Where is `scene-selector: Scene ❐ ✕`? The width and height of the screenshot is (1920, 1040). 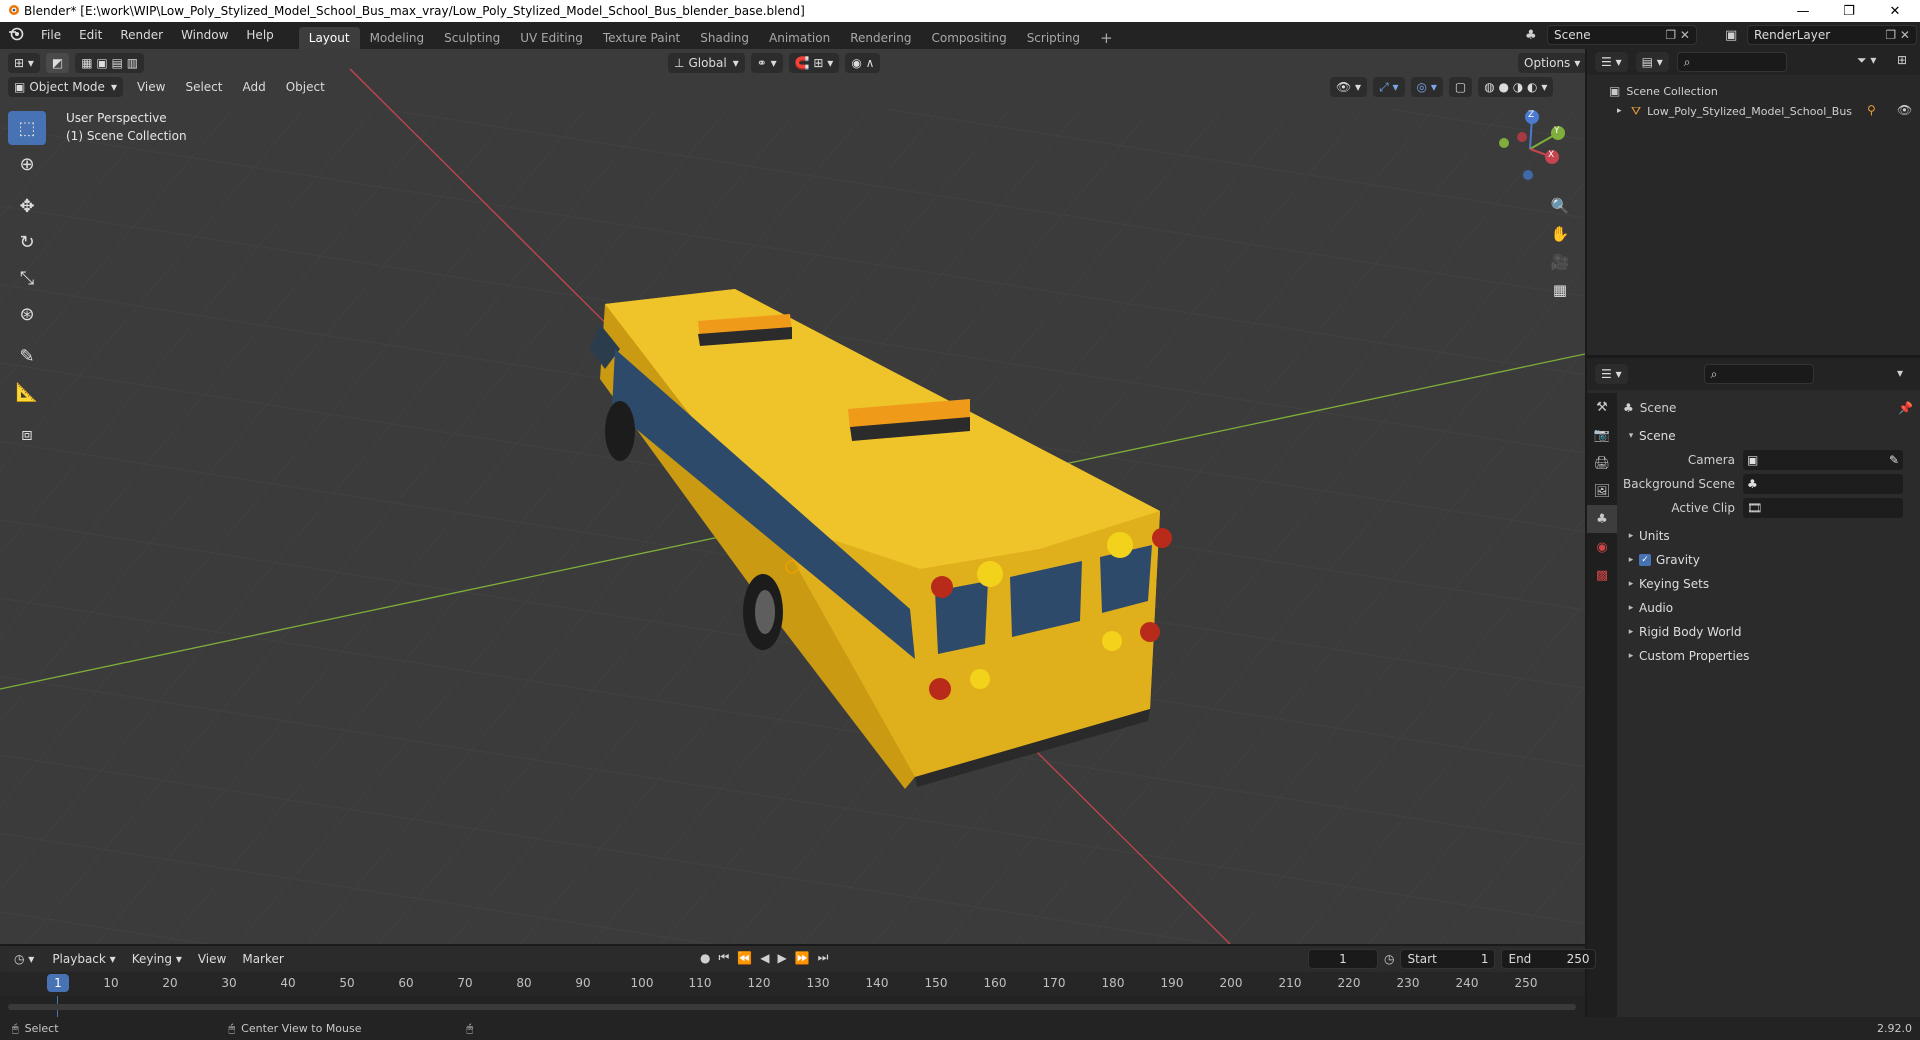
scene-selector: Scene ❐ ✕ is located at coordinates (1622, 35).